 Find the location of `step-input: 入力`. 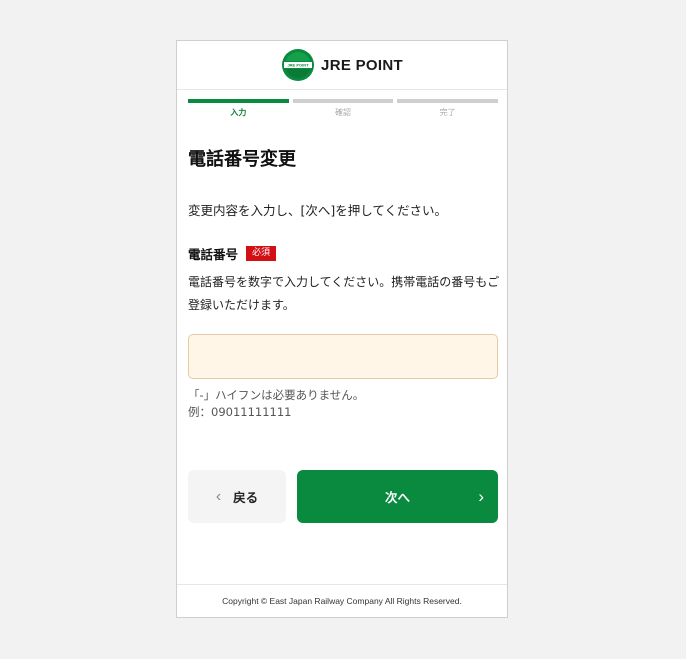

step-input: 入力 is located at coordinates (238, 108).